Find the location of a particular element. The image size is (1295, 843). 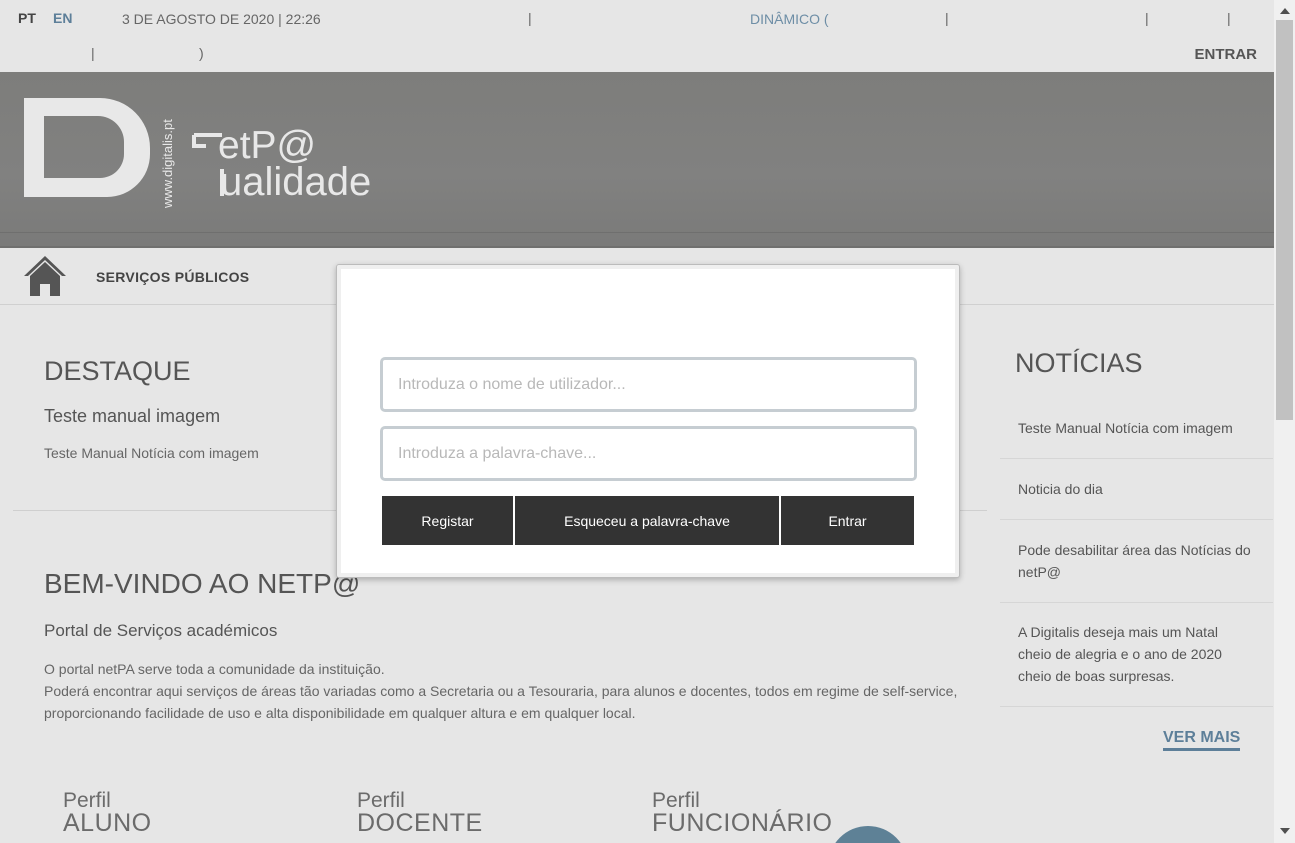

scroll-thumb is located at coordinates (1284, 220).